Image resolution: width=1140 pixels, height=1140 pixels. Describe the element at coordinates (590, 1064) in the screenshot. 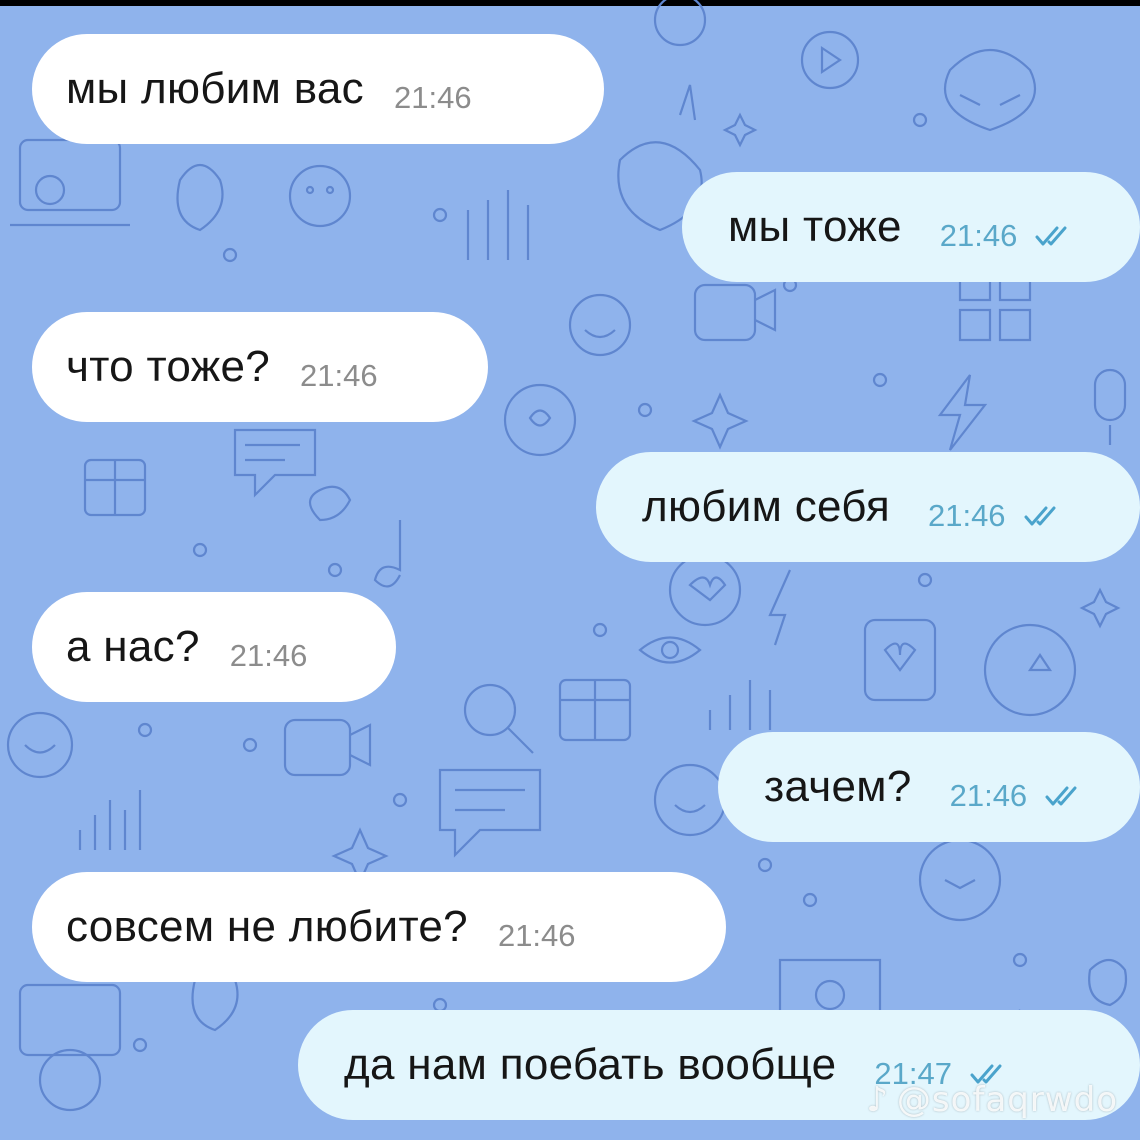

I see `message-text: да нам поебать вообще` at that location.